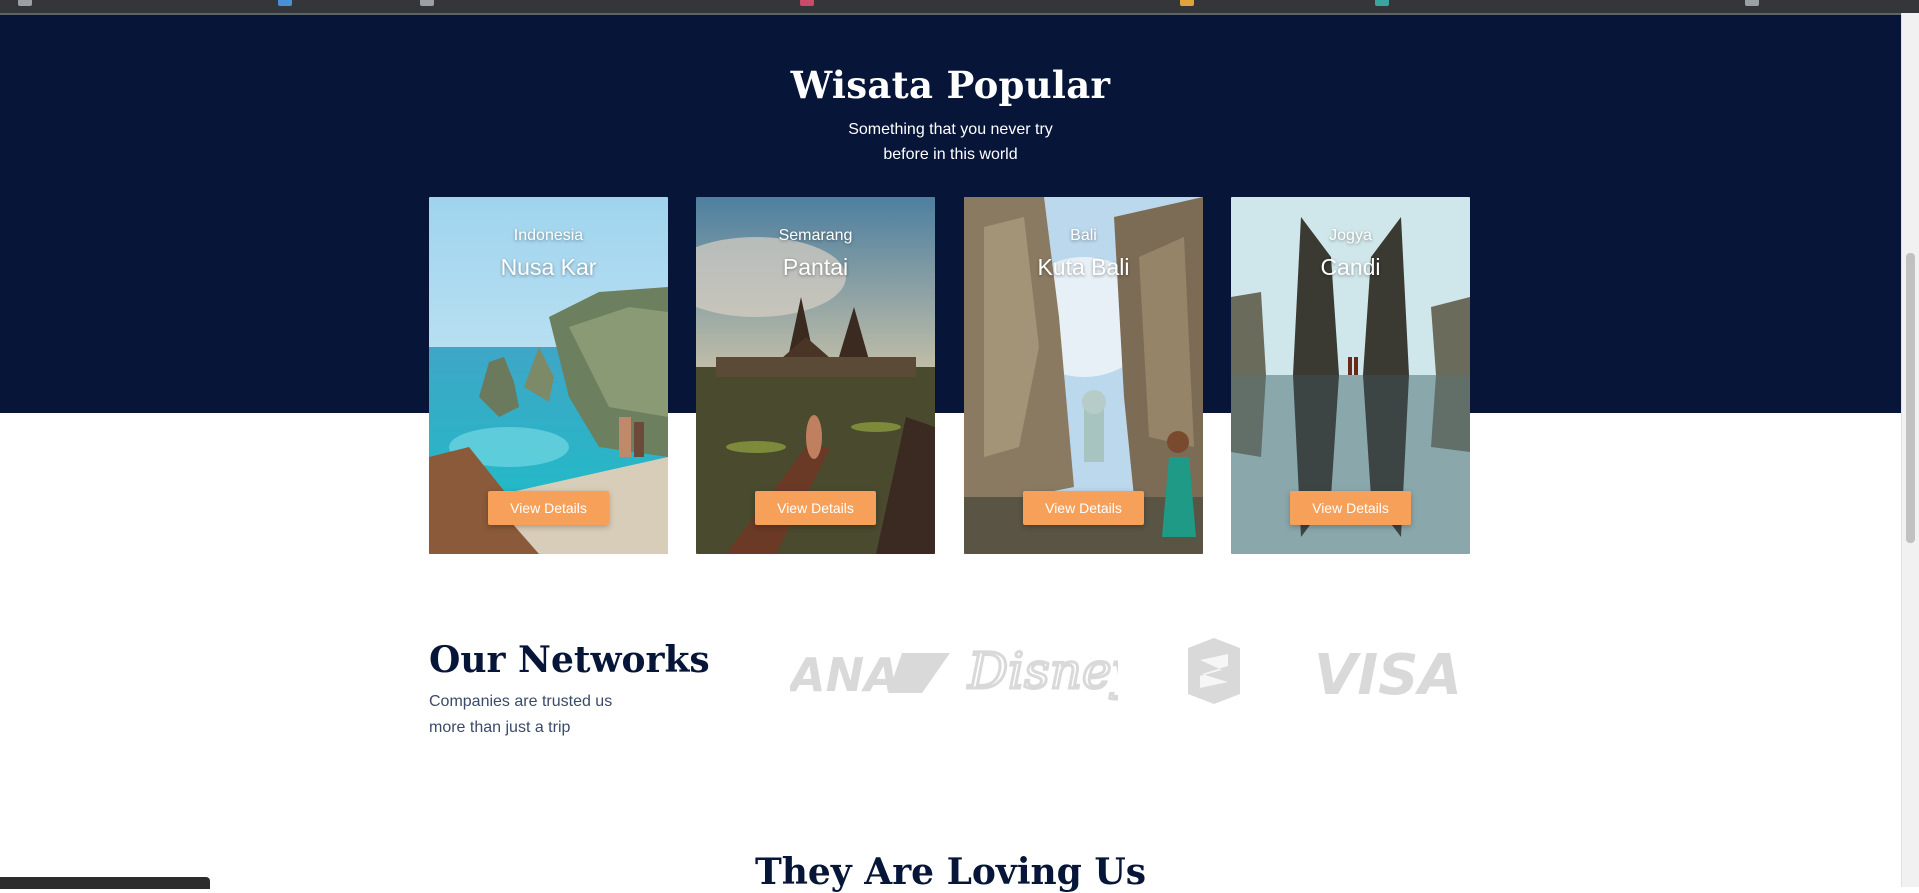  I want to click on networks-subtitle-line2: more than just a trip, so click(500, 727).